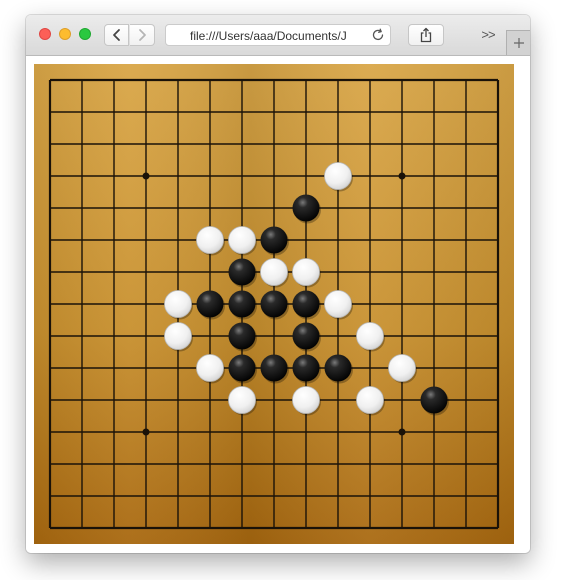 The width and height of the screenshot is (566, 580). I want to click on share-icon, so click(426, 35).